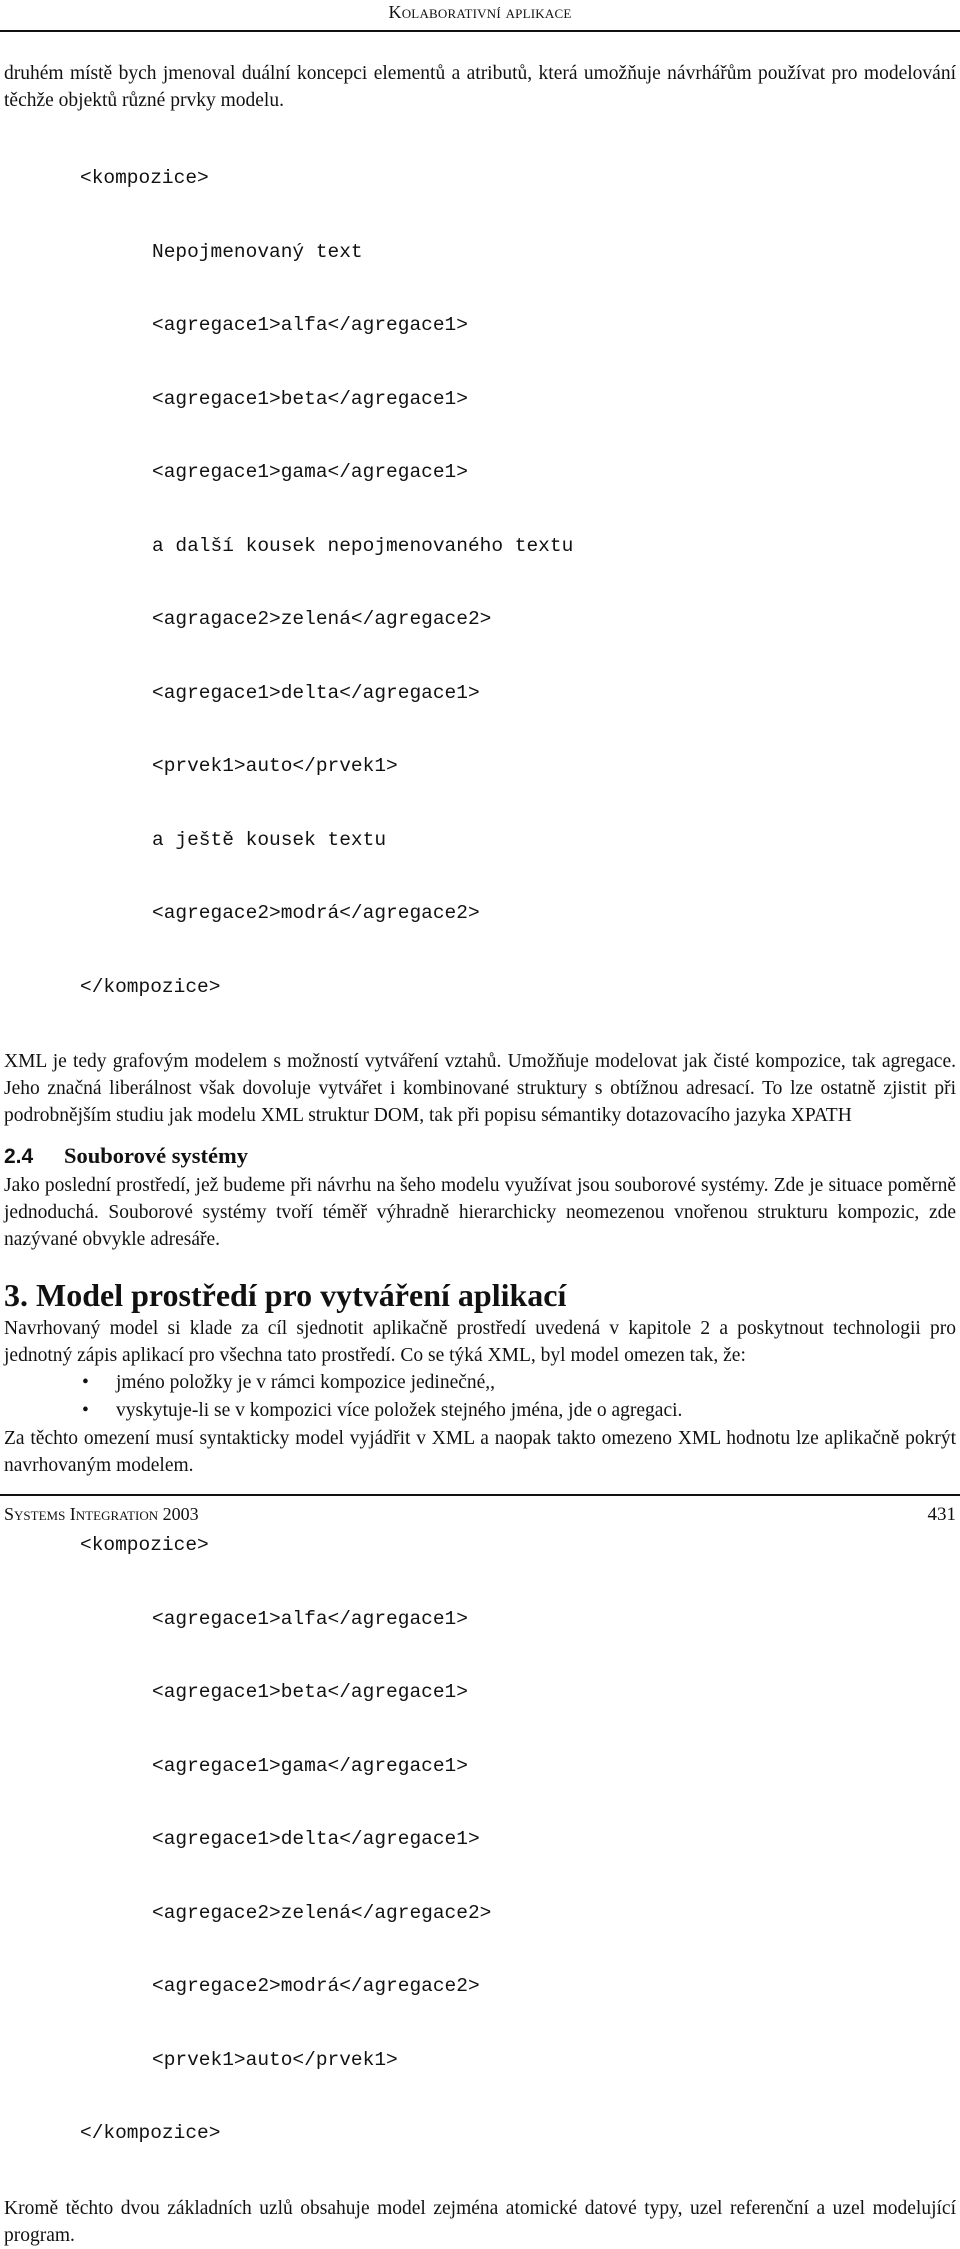 The height and width of the screenshot is (2249, 960). Describe the element at coordinates (322, 1912) in the screenshot. I see `code-line: <agregace2>zelená</agregace2>` at that location.